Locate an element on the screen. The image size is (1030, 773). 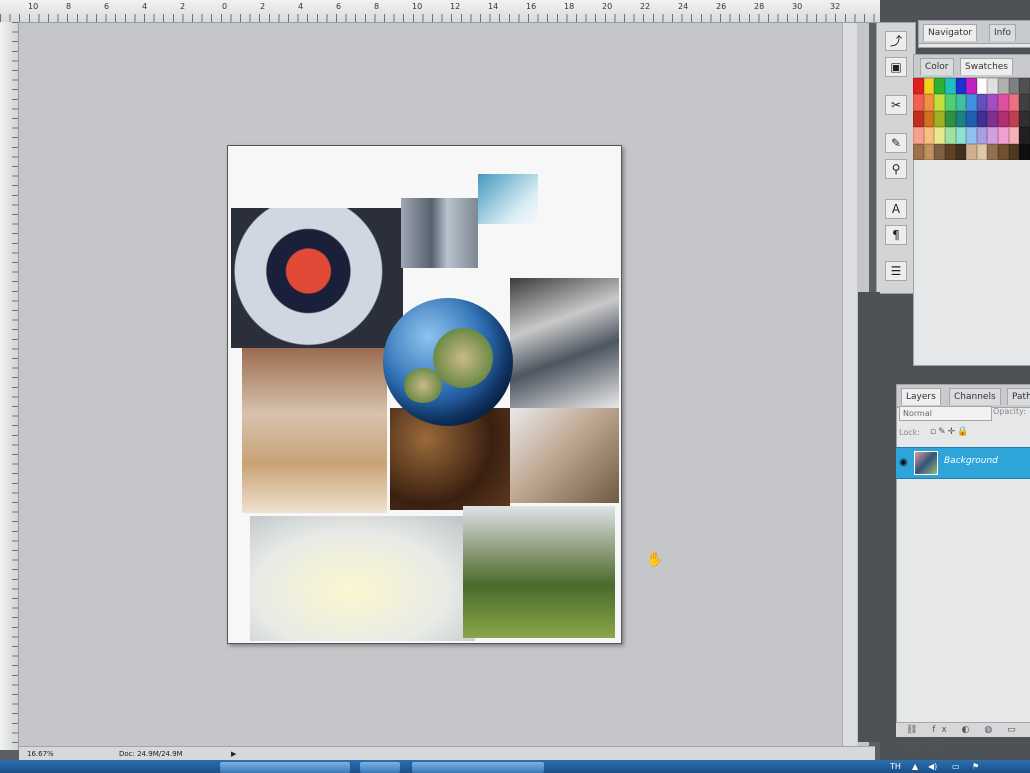
stamp-icon: ⚲ is located at coordinates (896, 169).